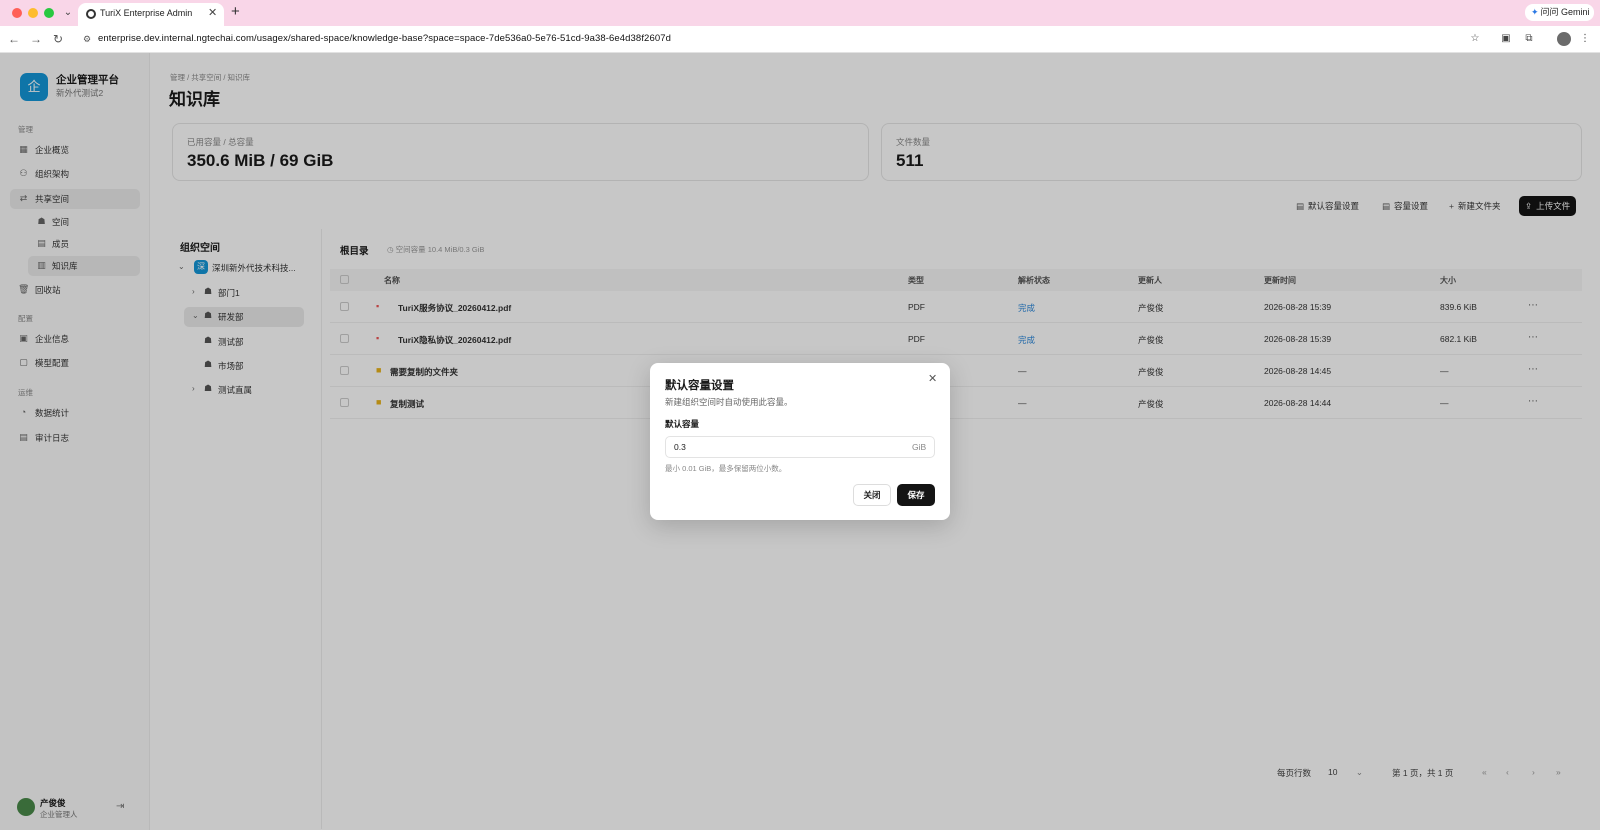 The width and height of the screenshot is (1600, 830). What do you see at coordinates (1535, 12) in the screenshot?
I see `gemini-sparkle-icon: ✦` at bounding box center [1535, 12].